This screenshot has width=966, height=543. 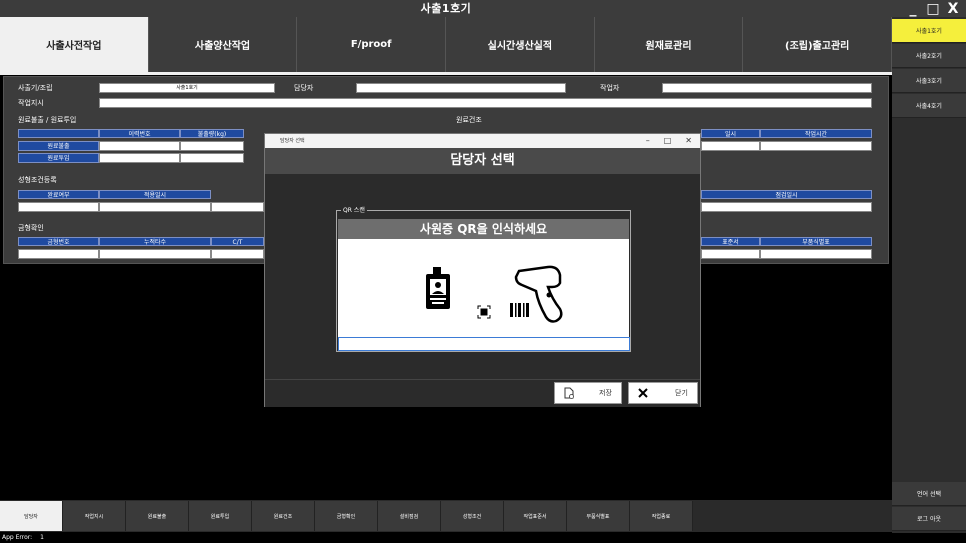 I want to click on qr-scan-group: QR 스캔 사원증 QR을 인식하세요, so click(x=483, y=279).